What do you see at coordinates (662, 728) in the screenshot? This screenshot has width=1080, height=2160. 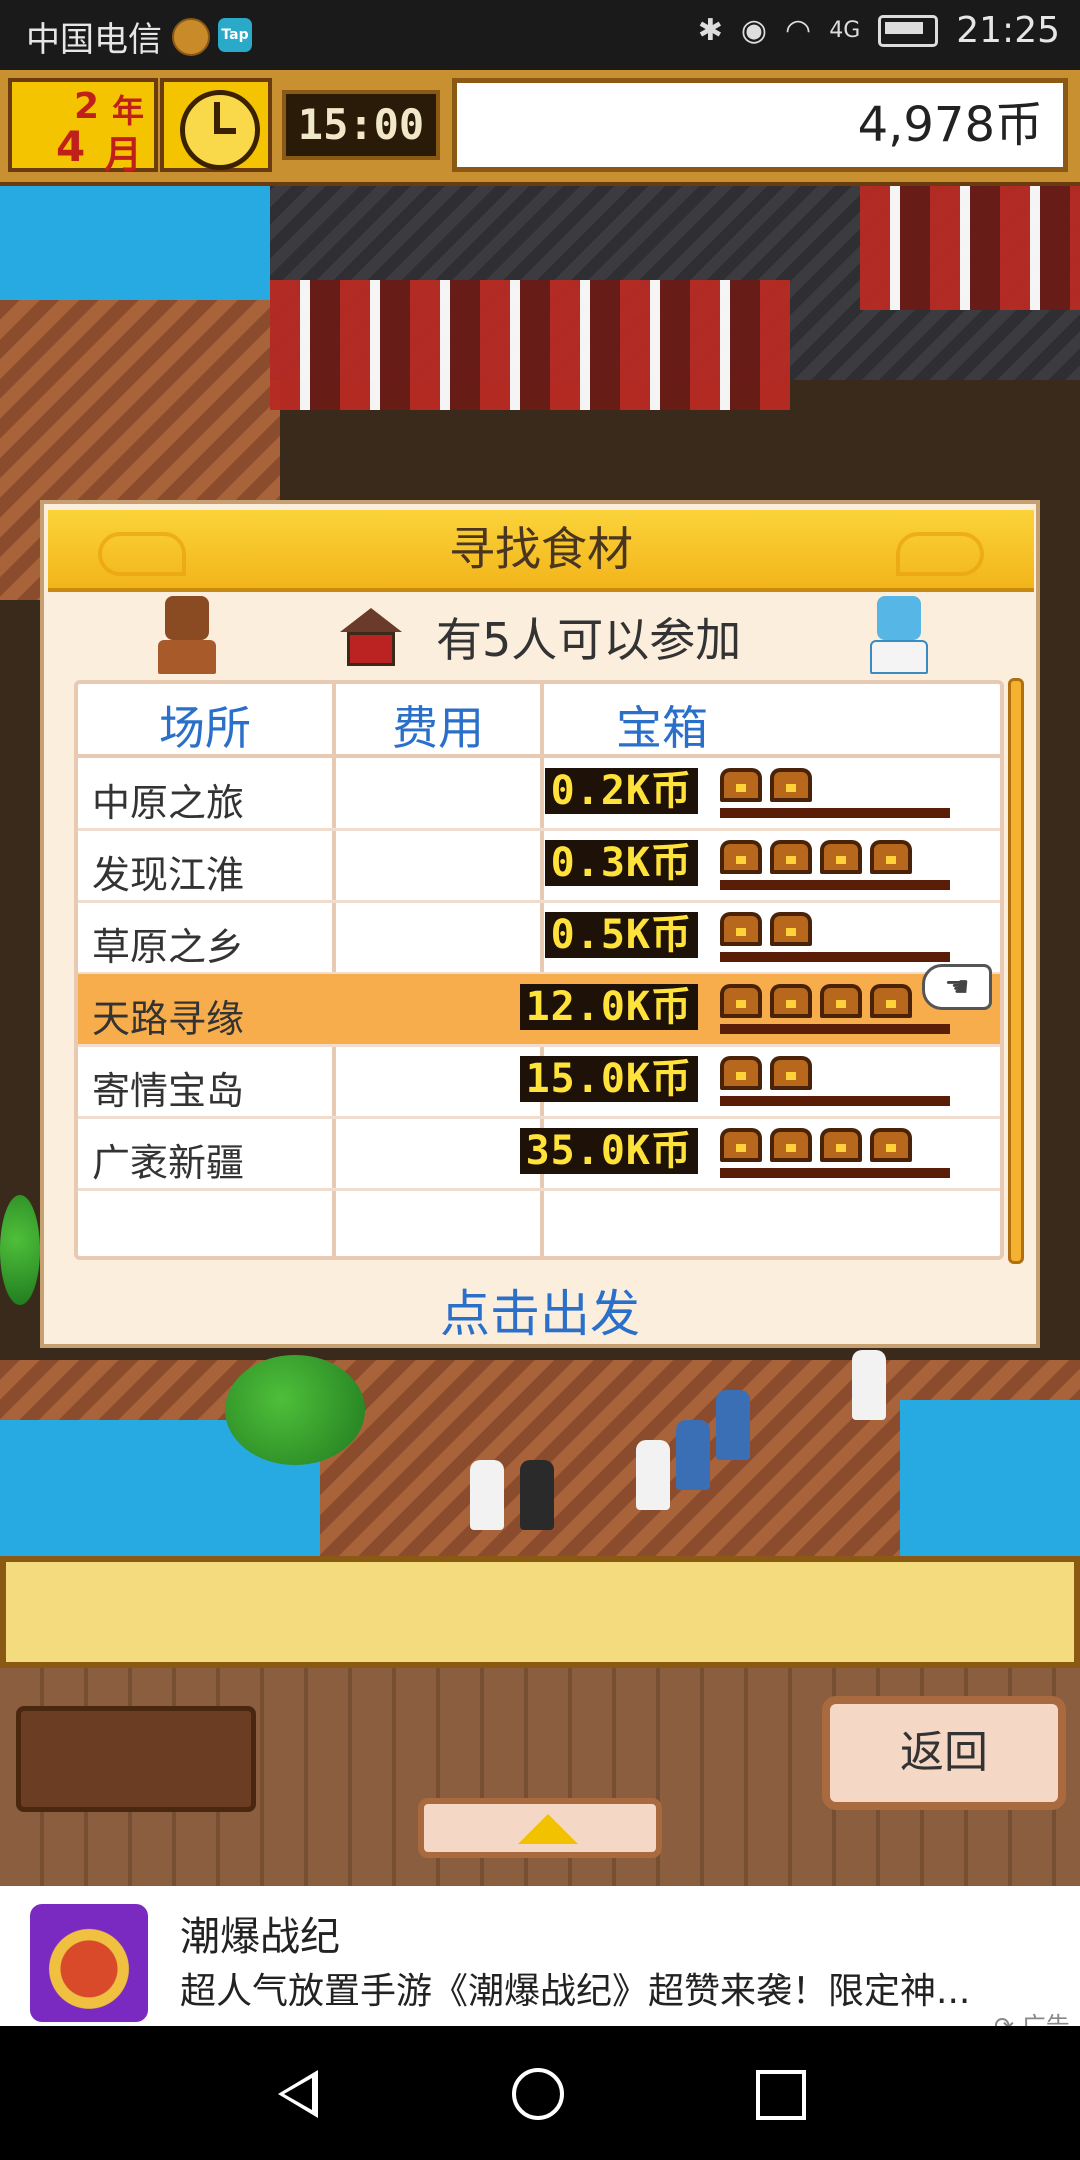 I see `column-header-chests: 宝箱` at bounding box center [662, 728].